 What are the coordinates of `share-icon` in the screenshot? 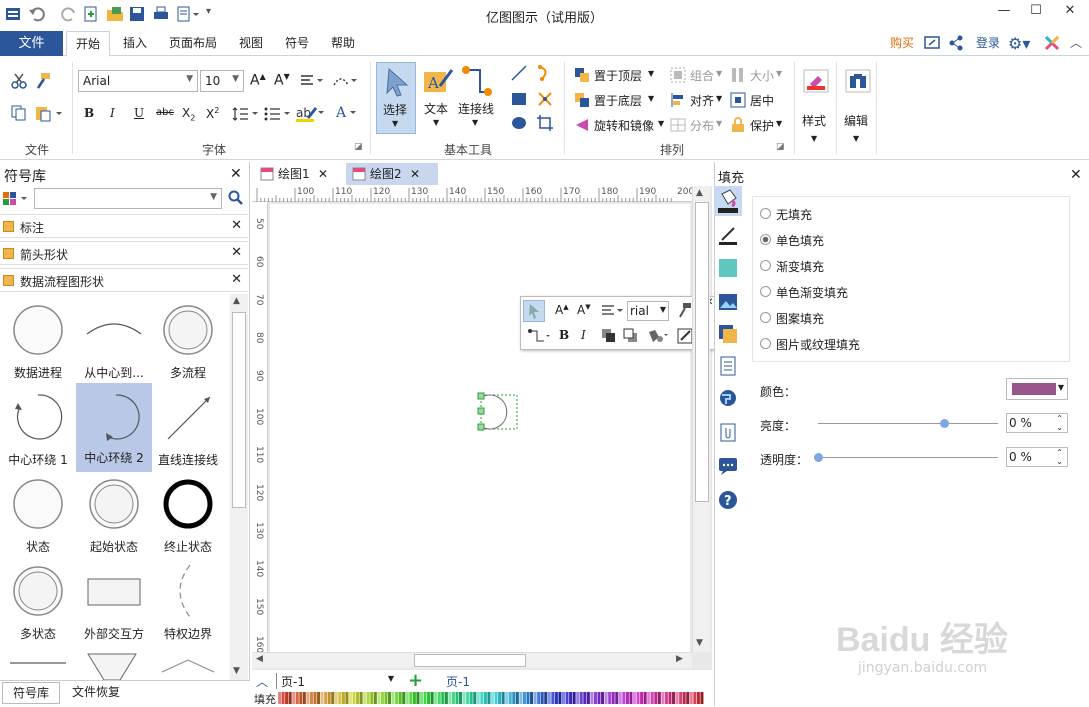 It's located at (956, 43).